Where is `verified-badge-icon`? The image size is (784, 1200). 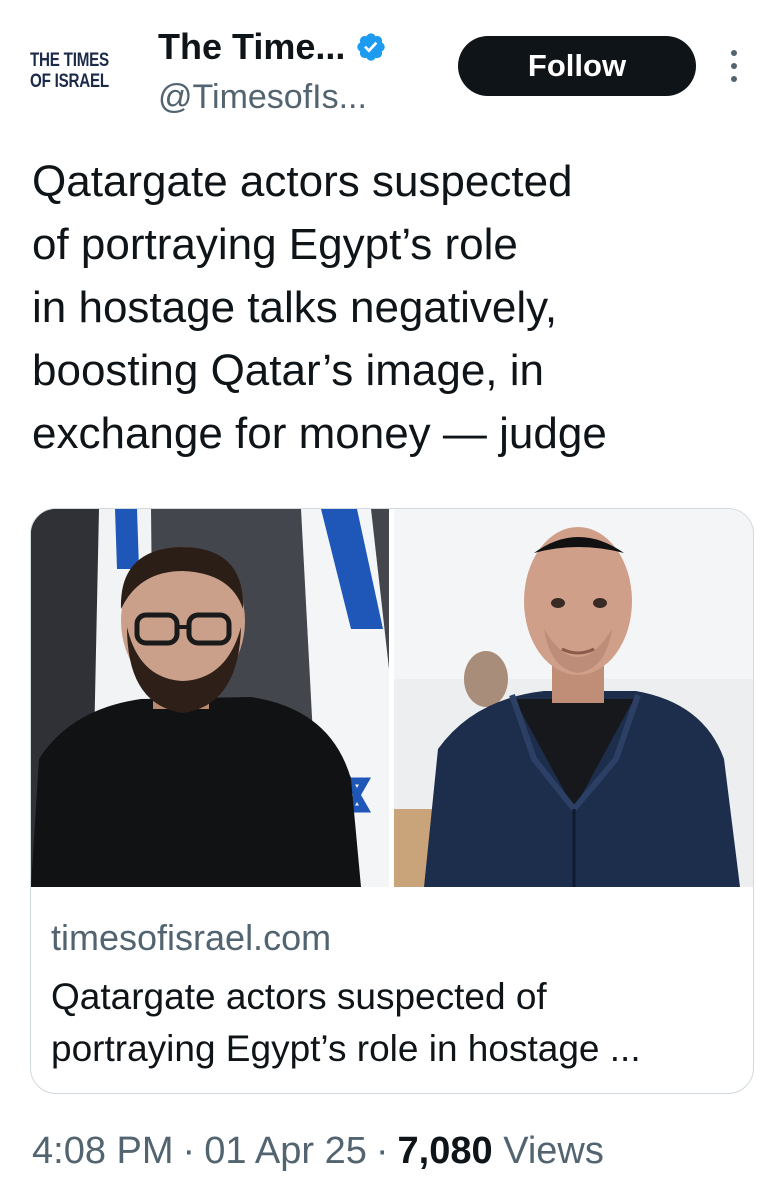
verified-badge-icon is located at coordinates (371, 47).